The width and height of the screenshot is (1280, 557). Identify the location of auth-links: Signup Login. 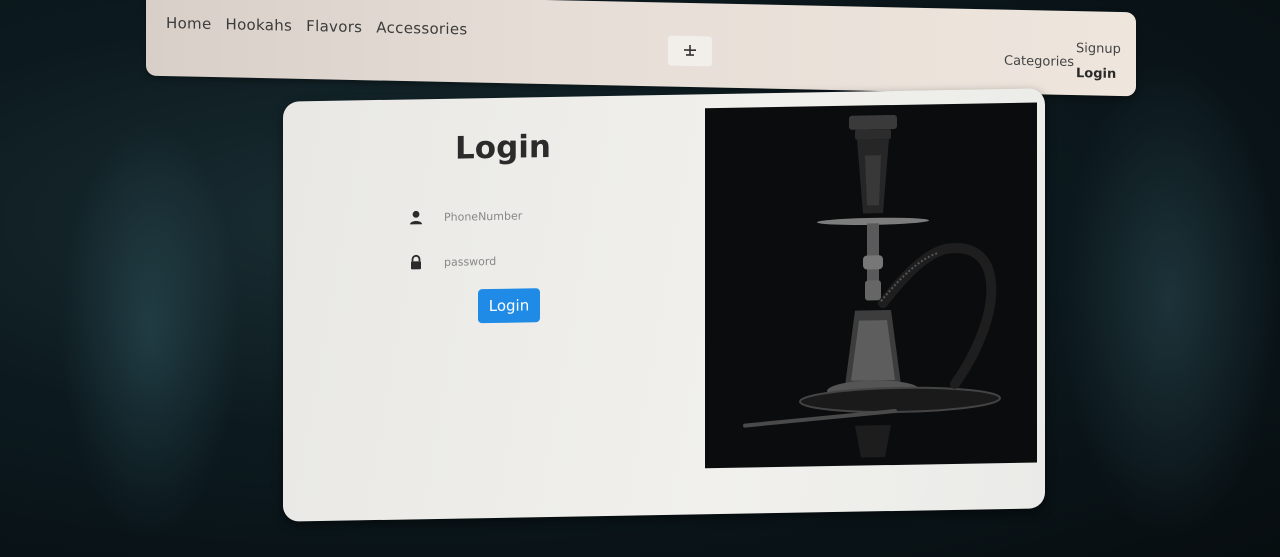
(1098, 61).